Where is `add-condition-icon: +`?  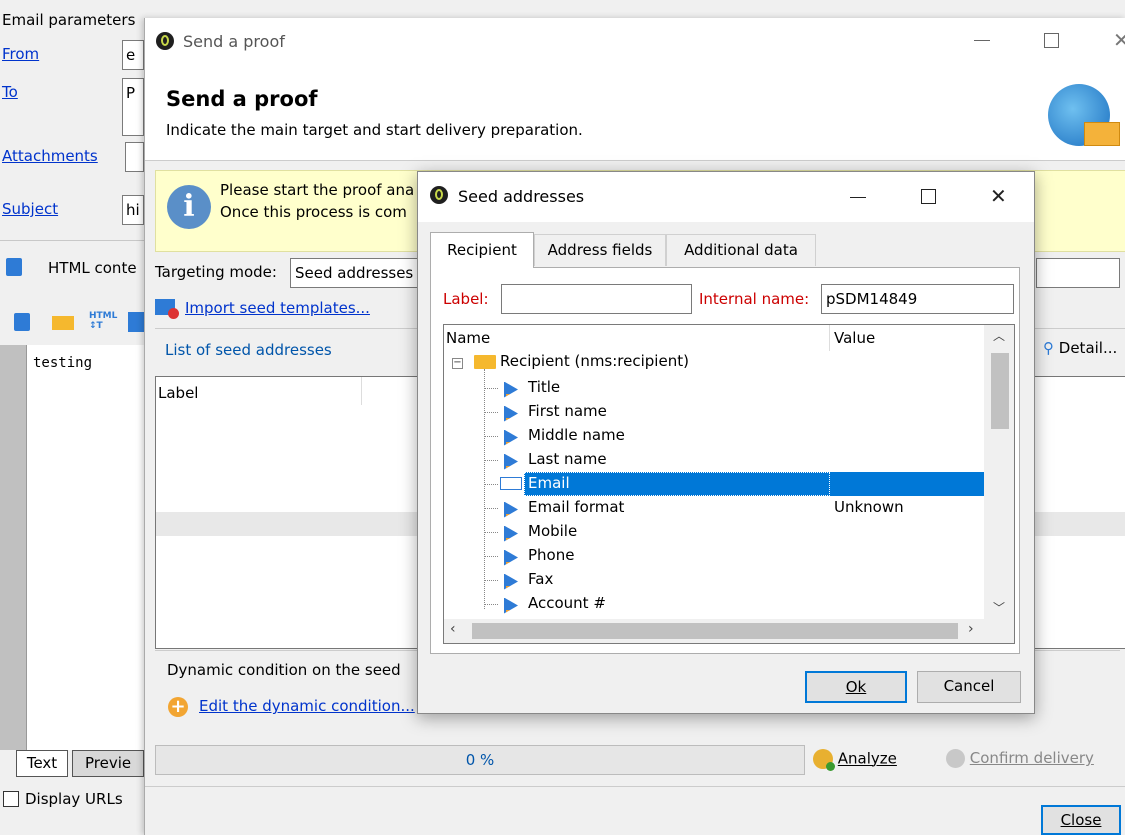
add-condition-icon: + is located at coordinates (178, 707).